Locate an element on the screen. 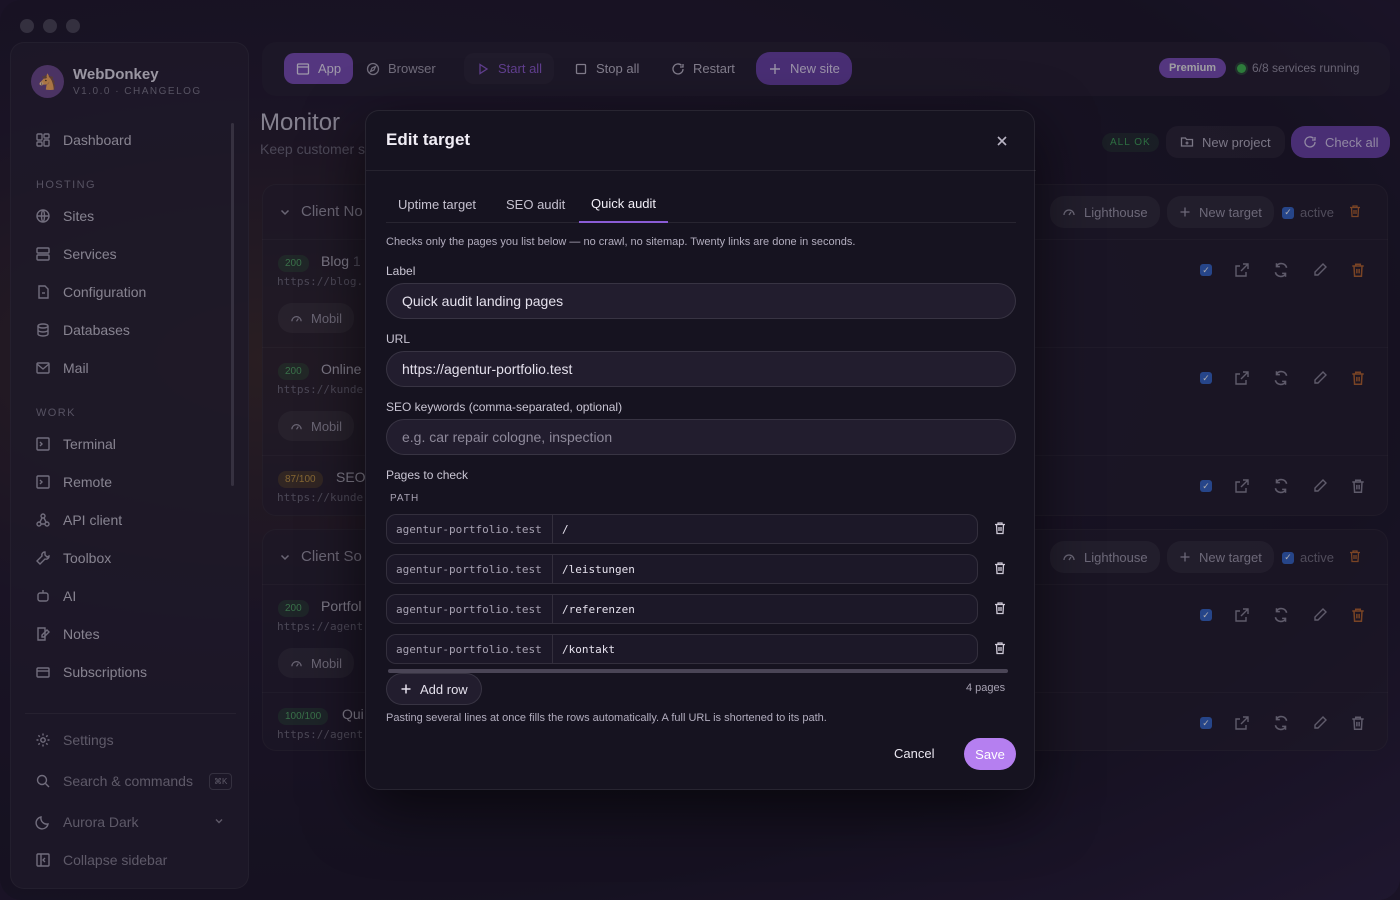  page-row: agentur-portfolio.test /kontakt is located at coordinates (682, 649).